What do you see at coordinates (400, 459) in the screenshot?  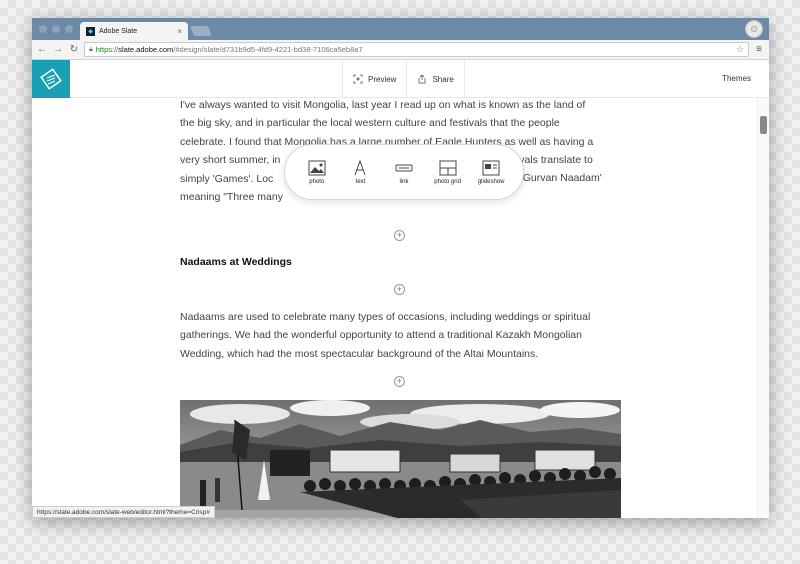 I see `wedding-photo` at bounding box center [400, 459].